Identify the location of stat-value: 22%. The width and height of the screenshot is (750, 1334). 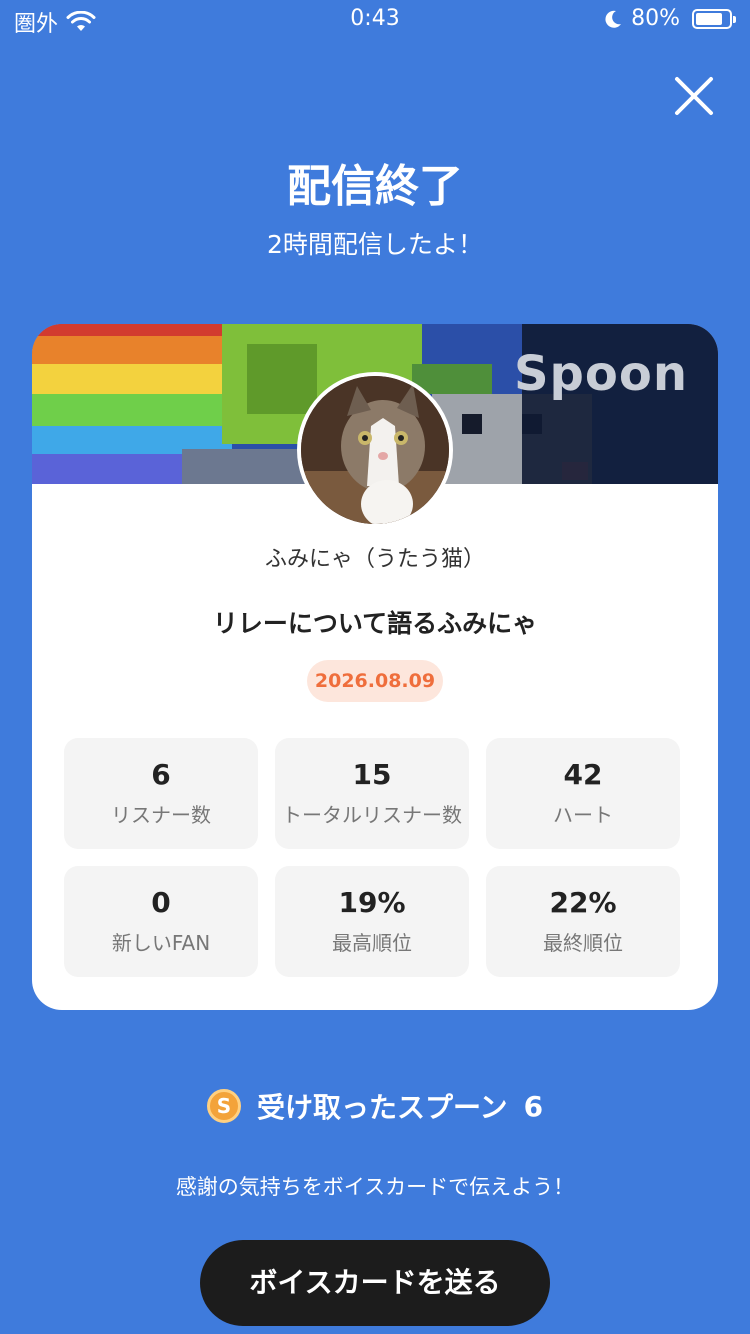
(583, 902).